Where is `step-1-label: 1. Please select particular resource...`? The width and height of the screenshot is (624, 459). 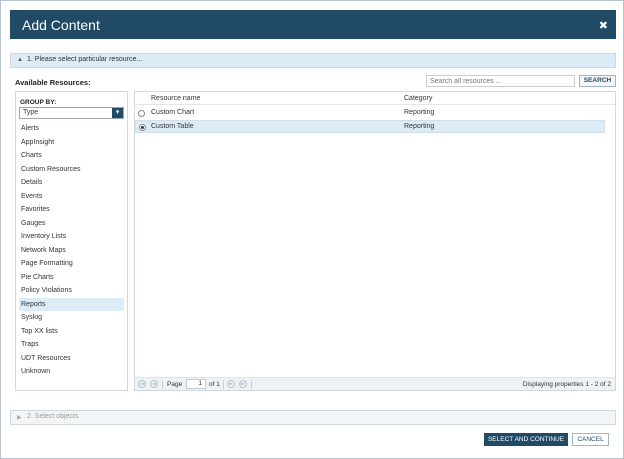
step-1-label: 1. Please select particular resource... is located at coordinates (85, 59).